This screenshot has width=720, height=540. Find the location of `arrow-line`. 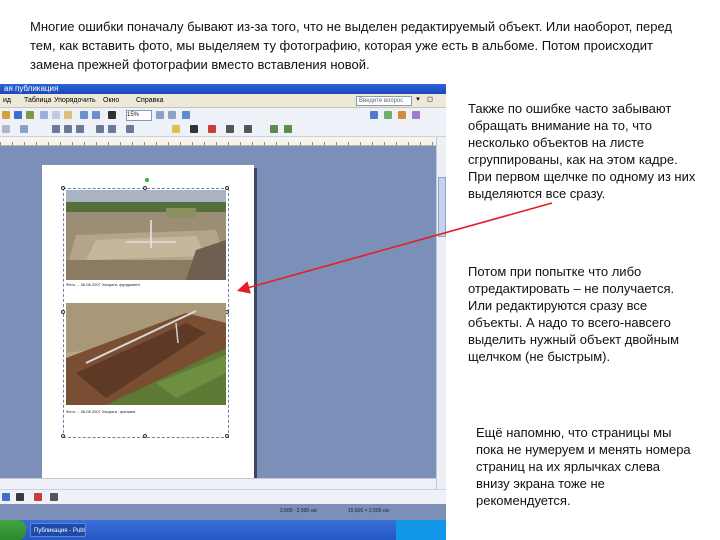

arrow-line is located at coordinates (394, 248).